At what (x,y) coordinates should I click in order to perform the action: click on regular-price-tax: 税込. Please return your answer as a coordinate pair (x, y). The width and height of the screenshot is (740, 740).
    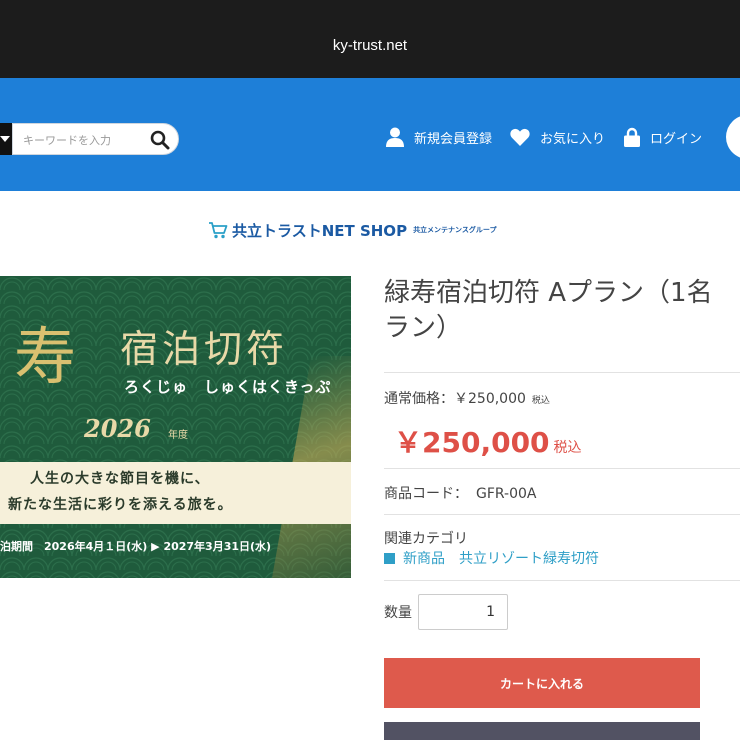
    Looking at the image, I should click on (540, 401).